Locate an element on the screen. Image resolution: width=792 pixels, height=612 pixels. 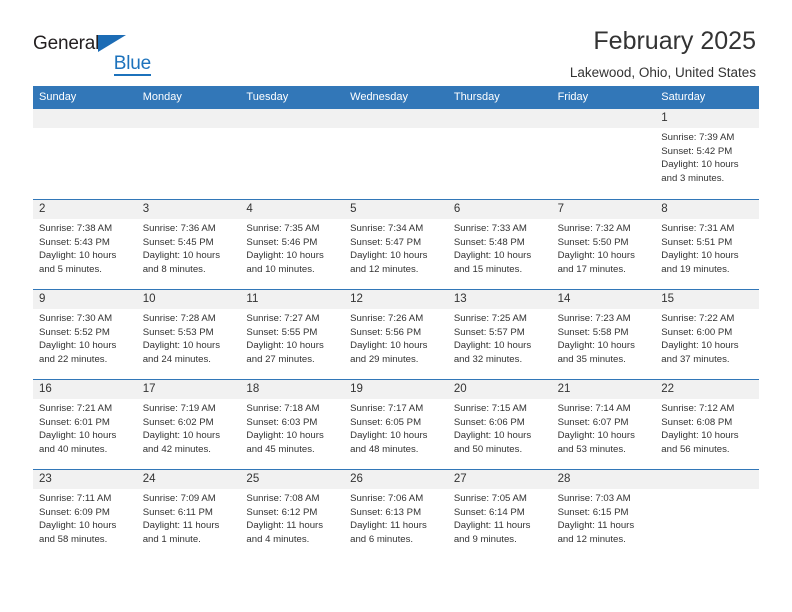
sunrise-text: Sunrise: 7:25 AM is located at coordinates (490, 319).